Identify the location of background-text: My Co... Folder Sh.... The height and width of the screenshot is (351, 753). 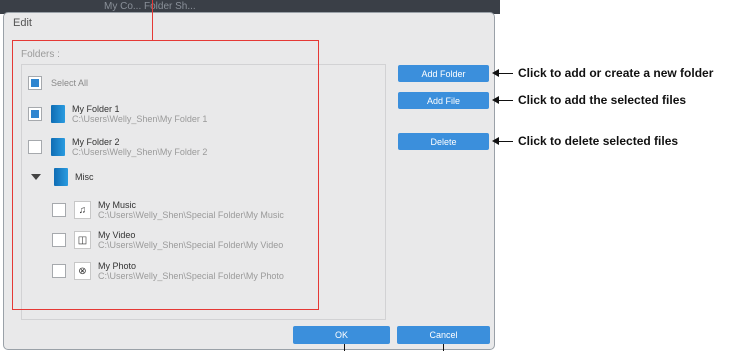
(150, 6).